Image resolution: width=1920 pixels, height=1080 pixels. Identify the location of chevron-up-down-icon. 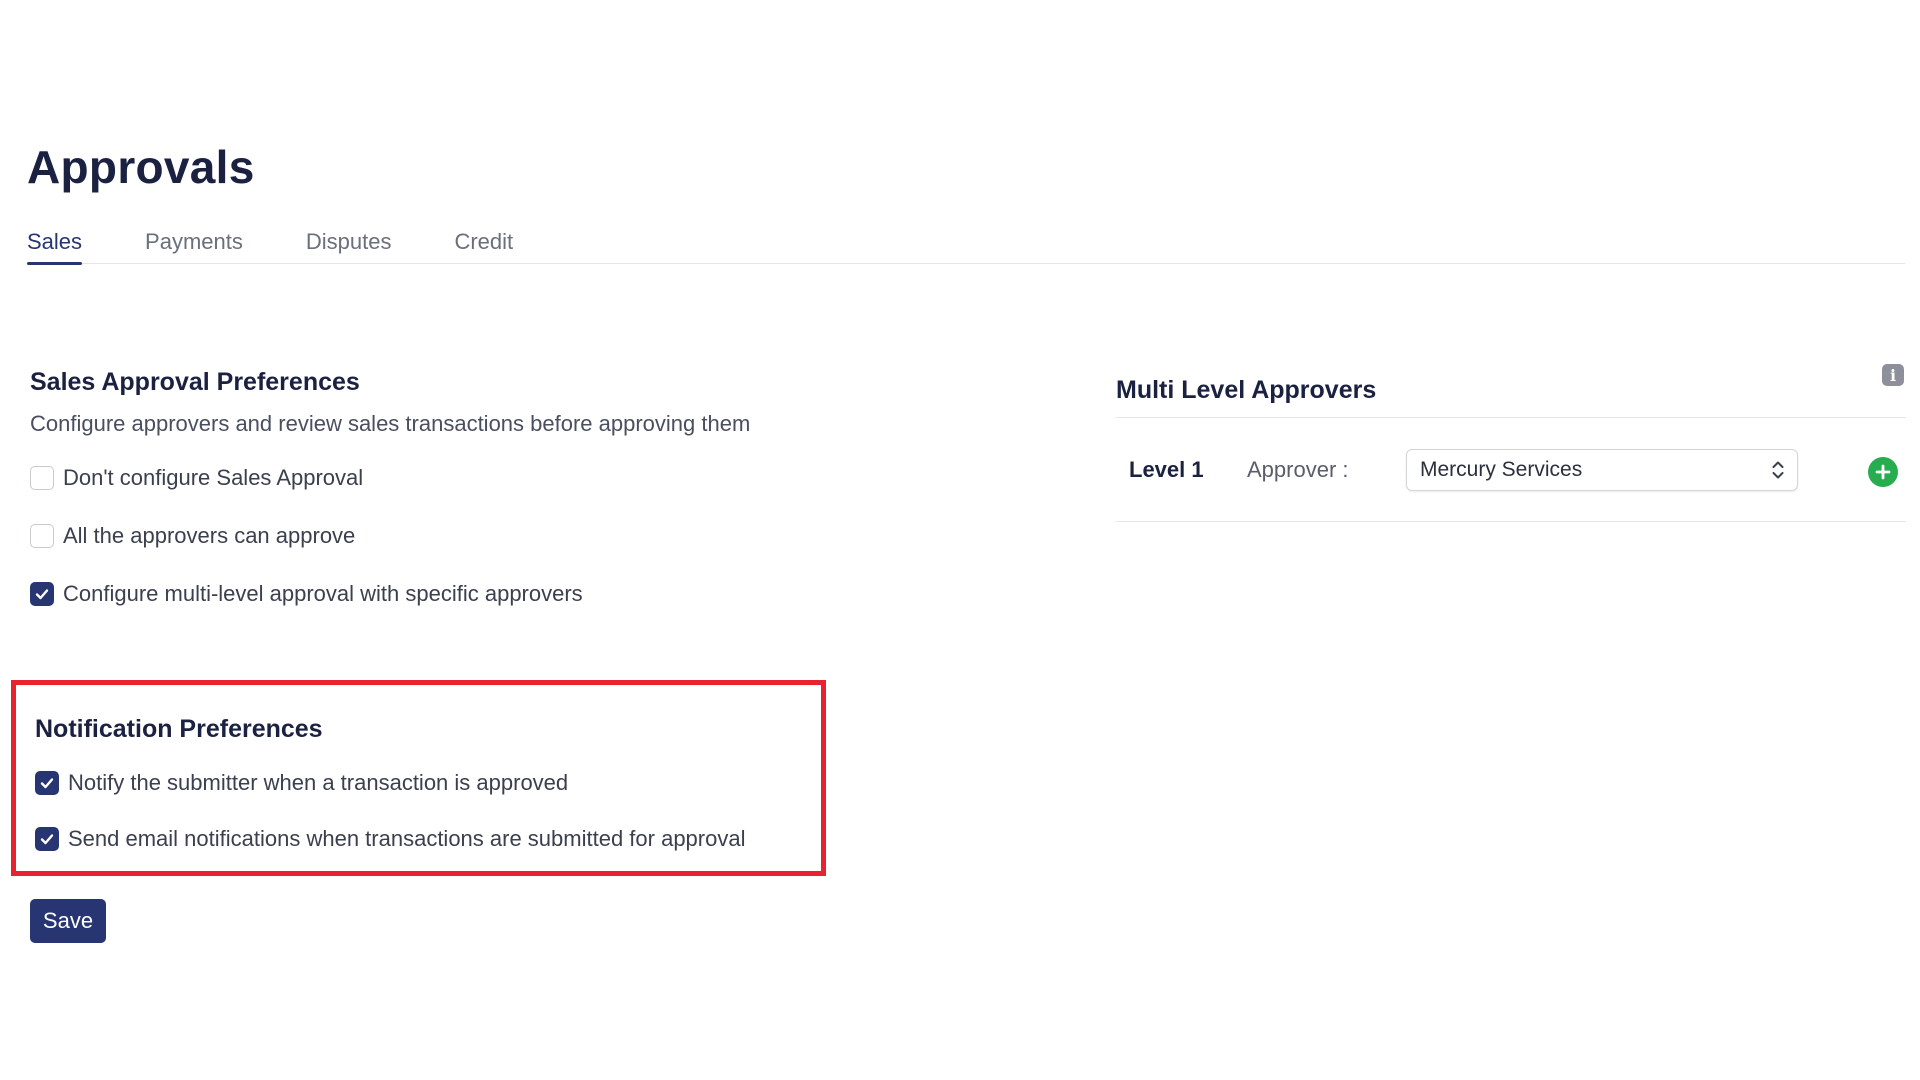
(1778, 469).